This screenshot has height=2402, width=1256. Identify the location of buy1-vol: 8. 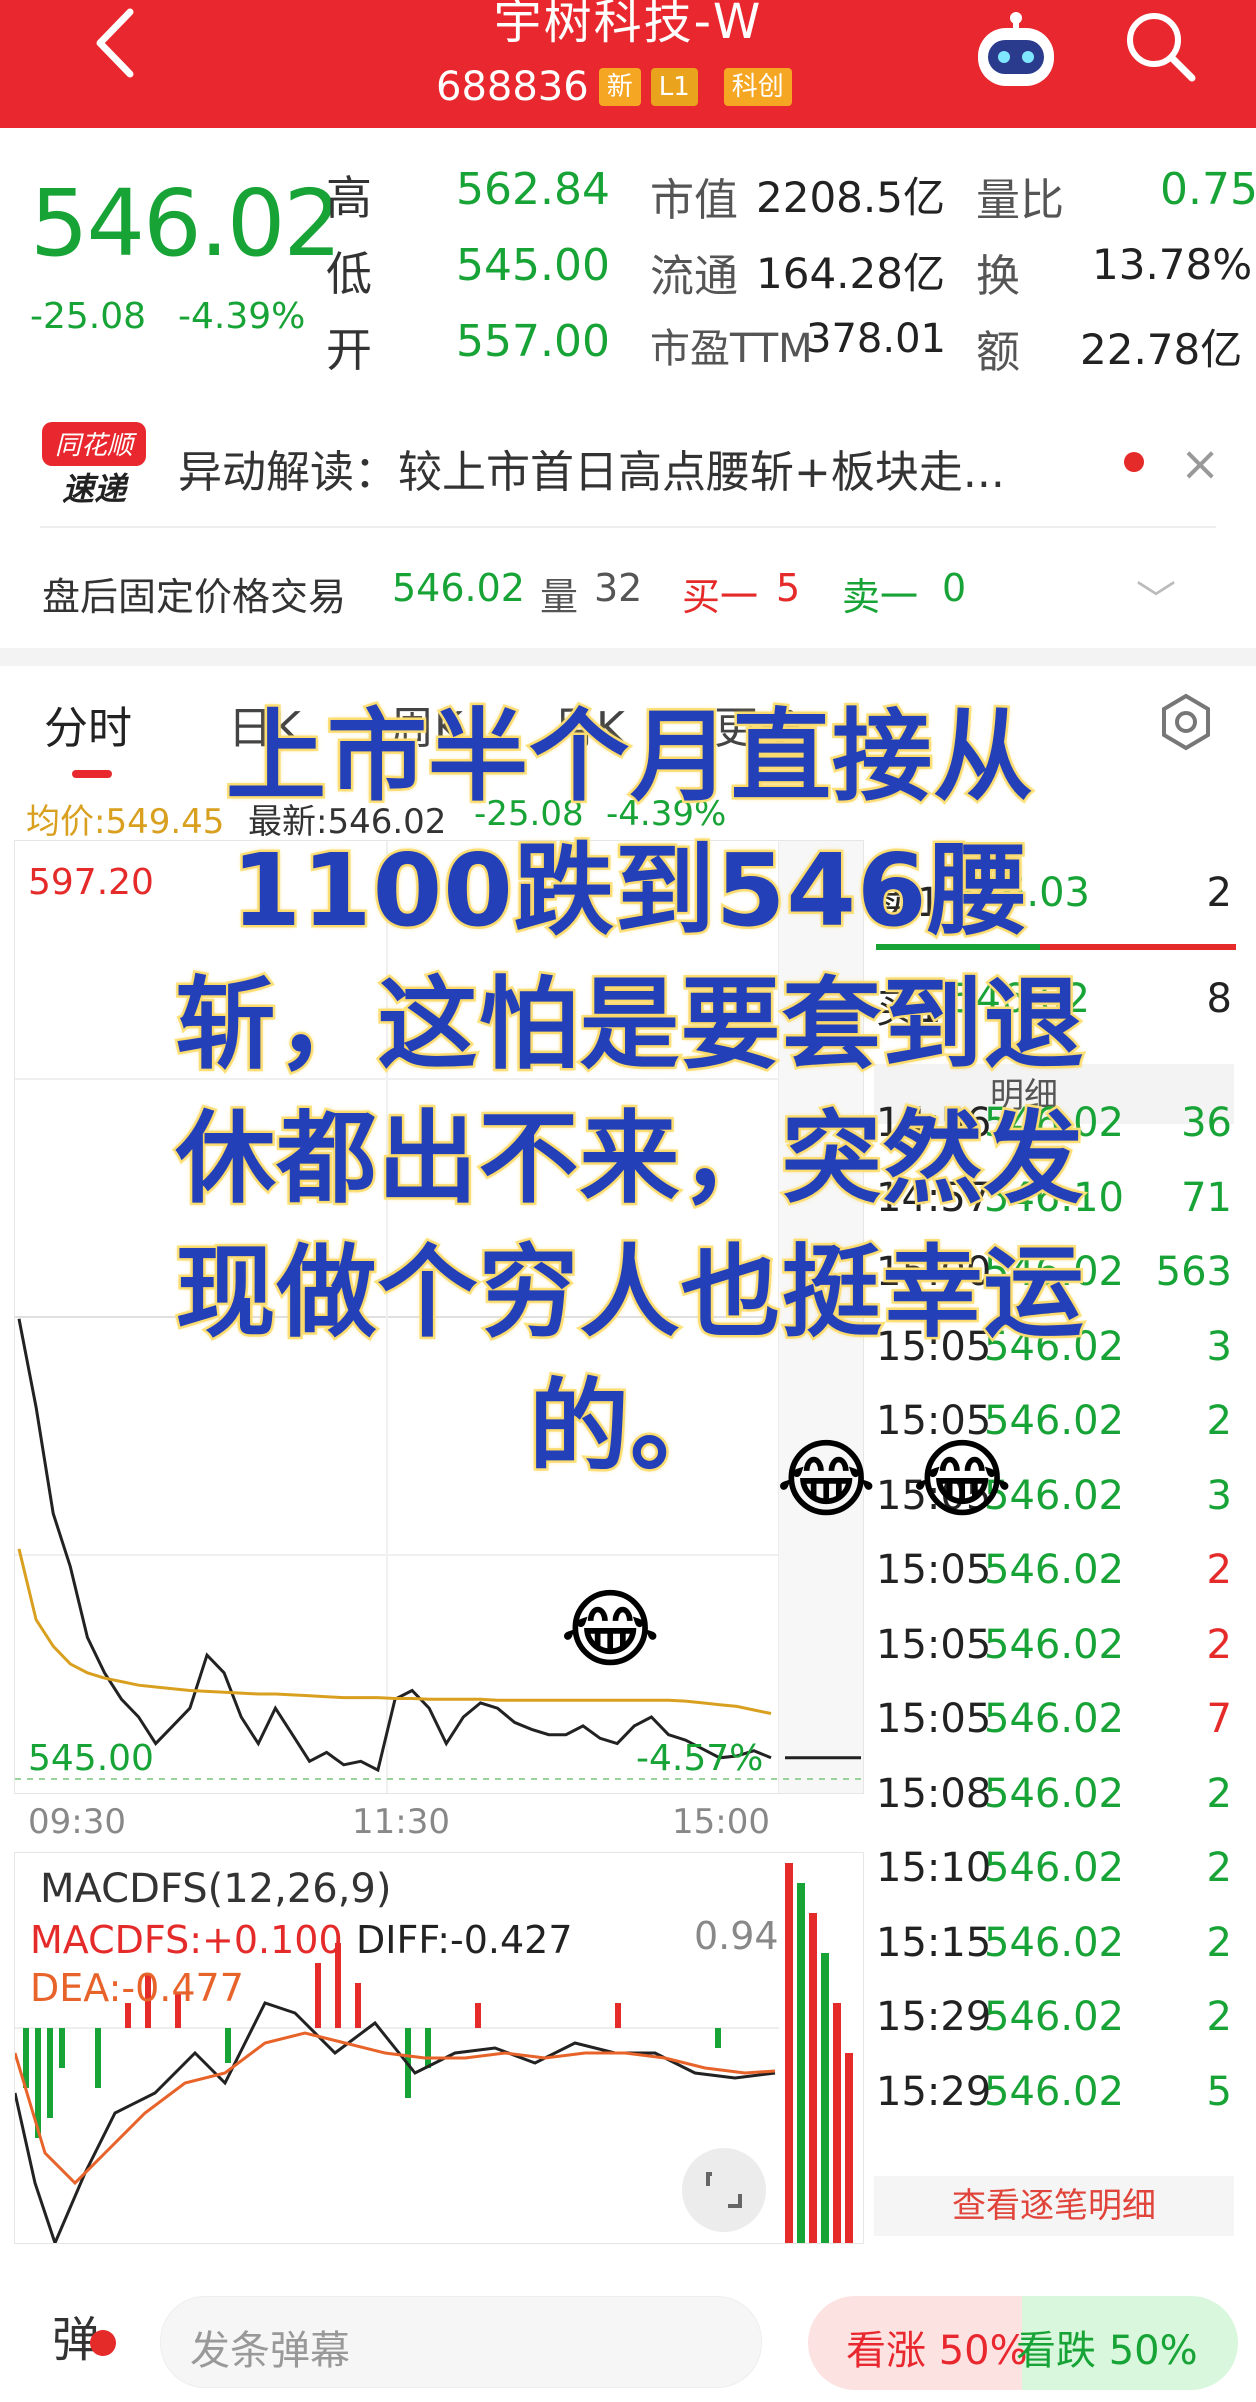
(1219, 999).